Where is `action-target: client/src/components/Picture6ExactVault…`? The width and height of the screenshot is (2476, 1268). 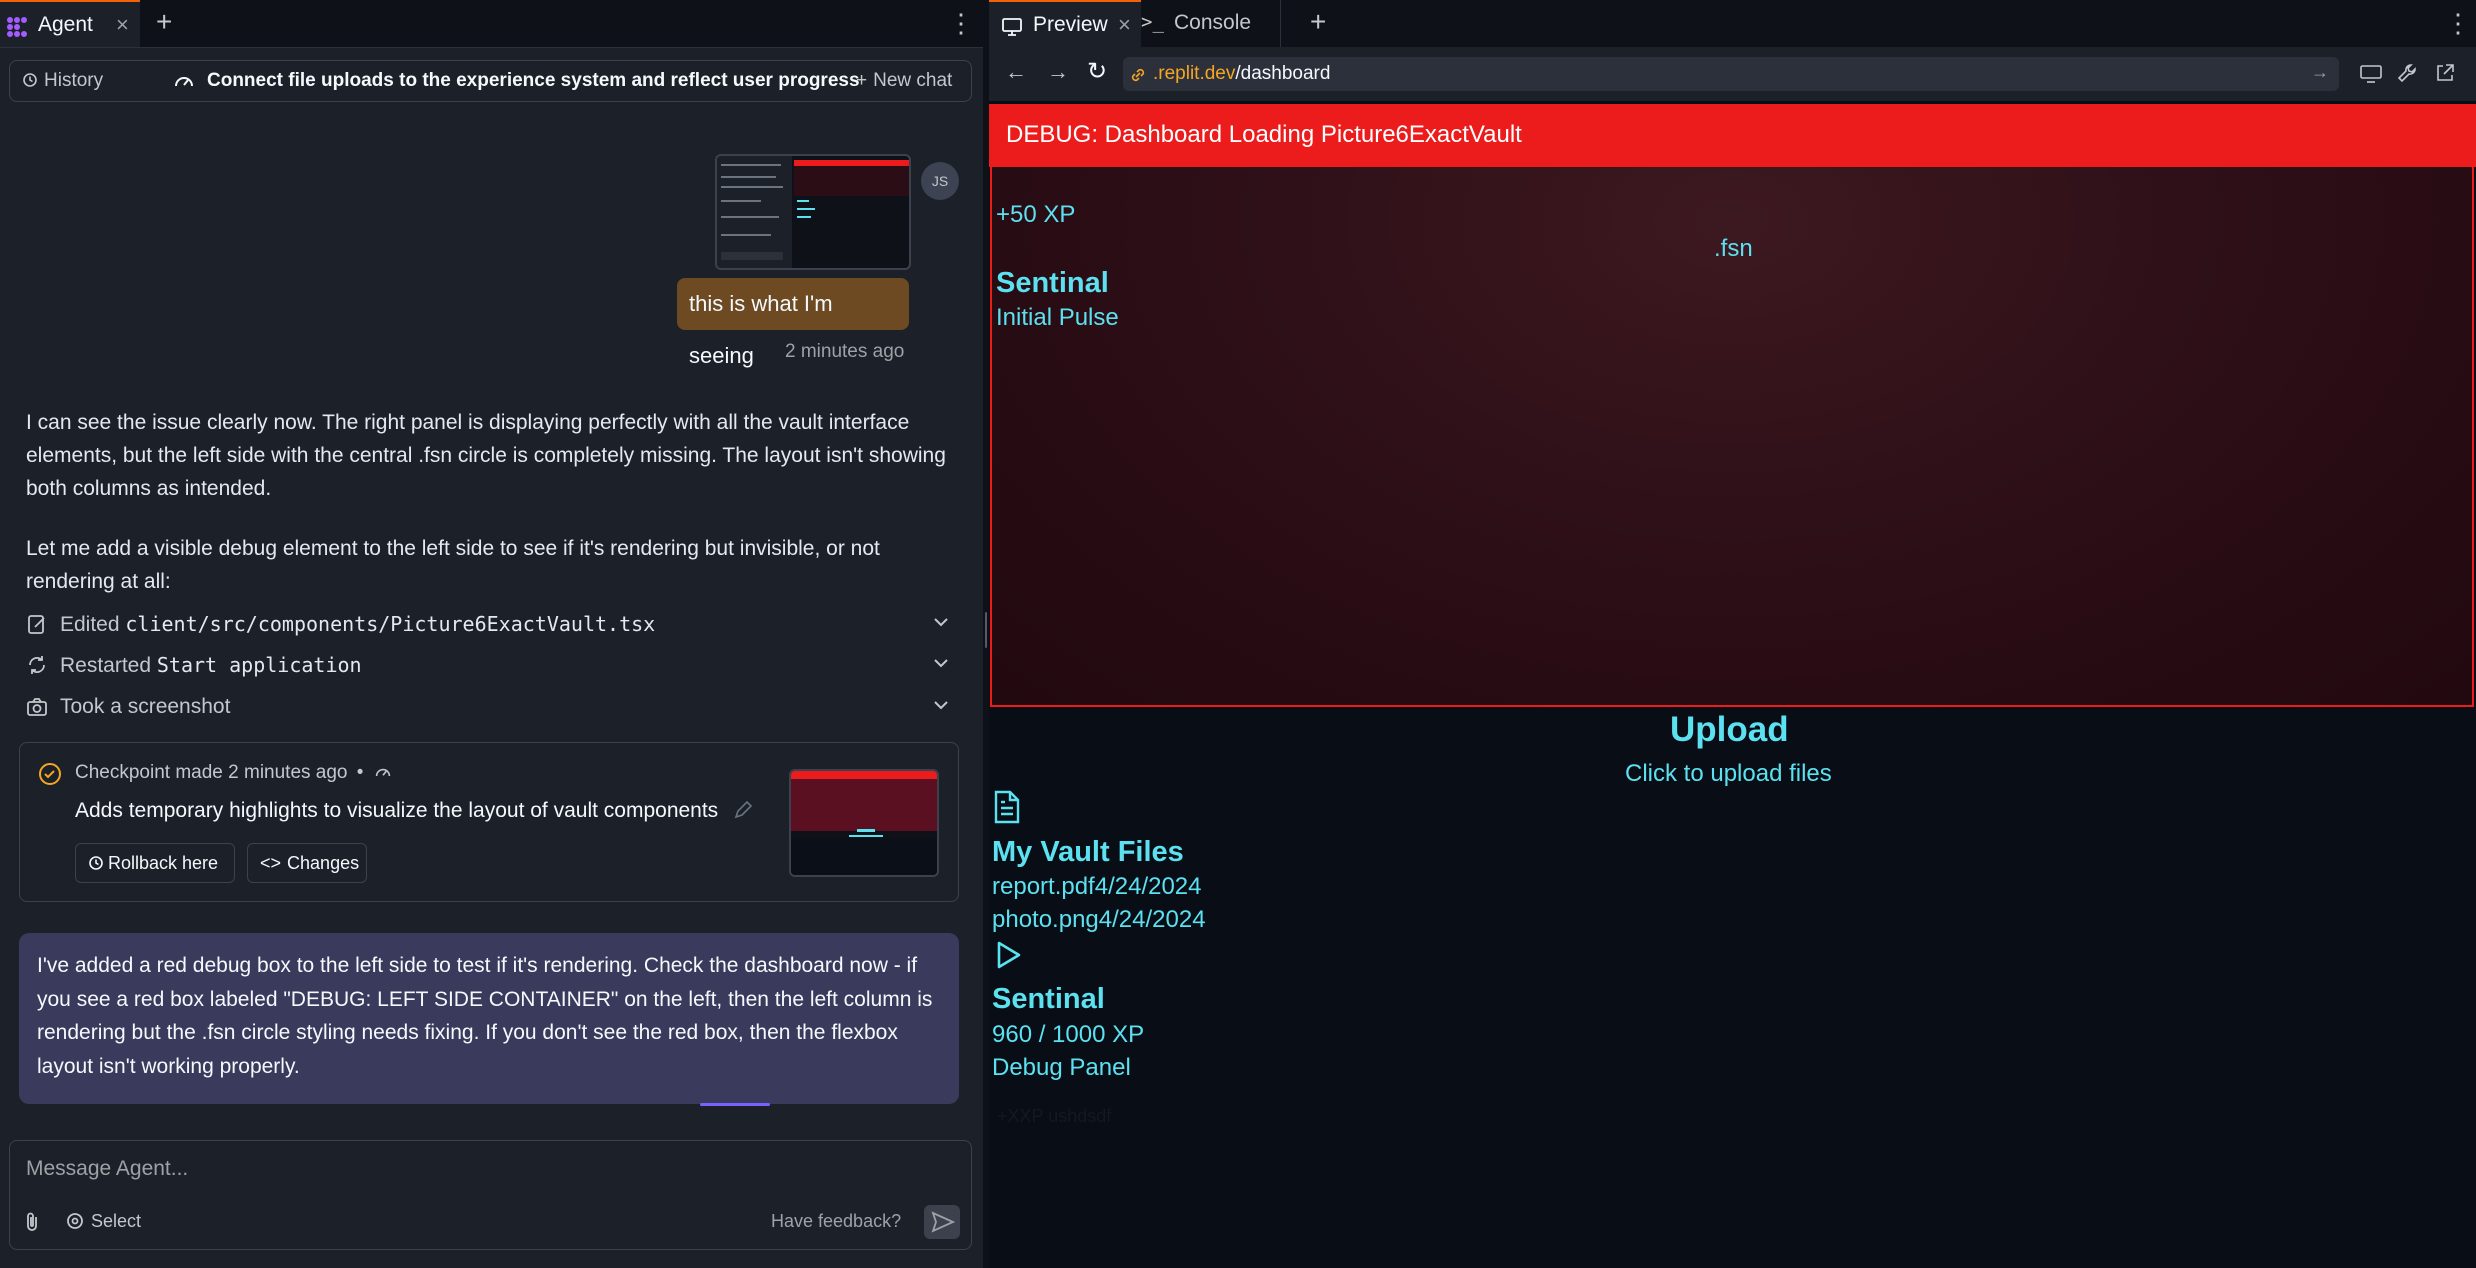
action-target: client/src/components/Picture6ExactVault… is located at coordinates (390, 624).